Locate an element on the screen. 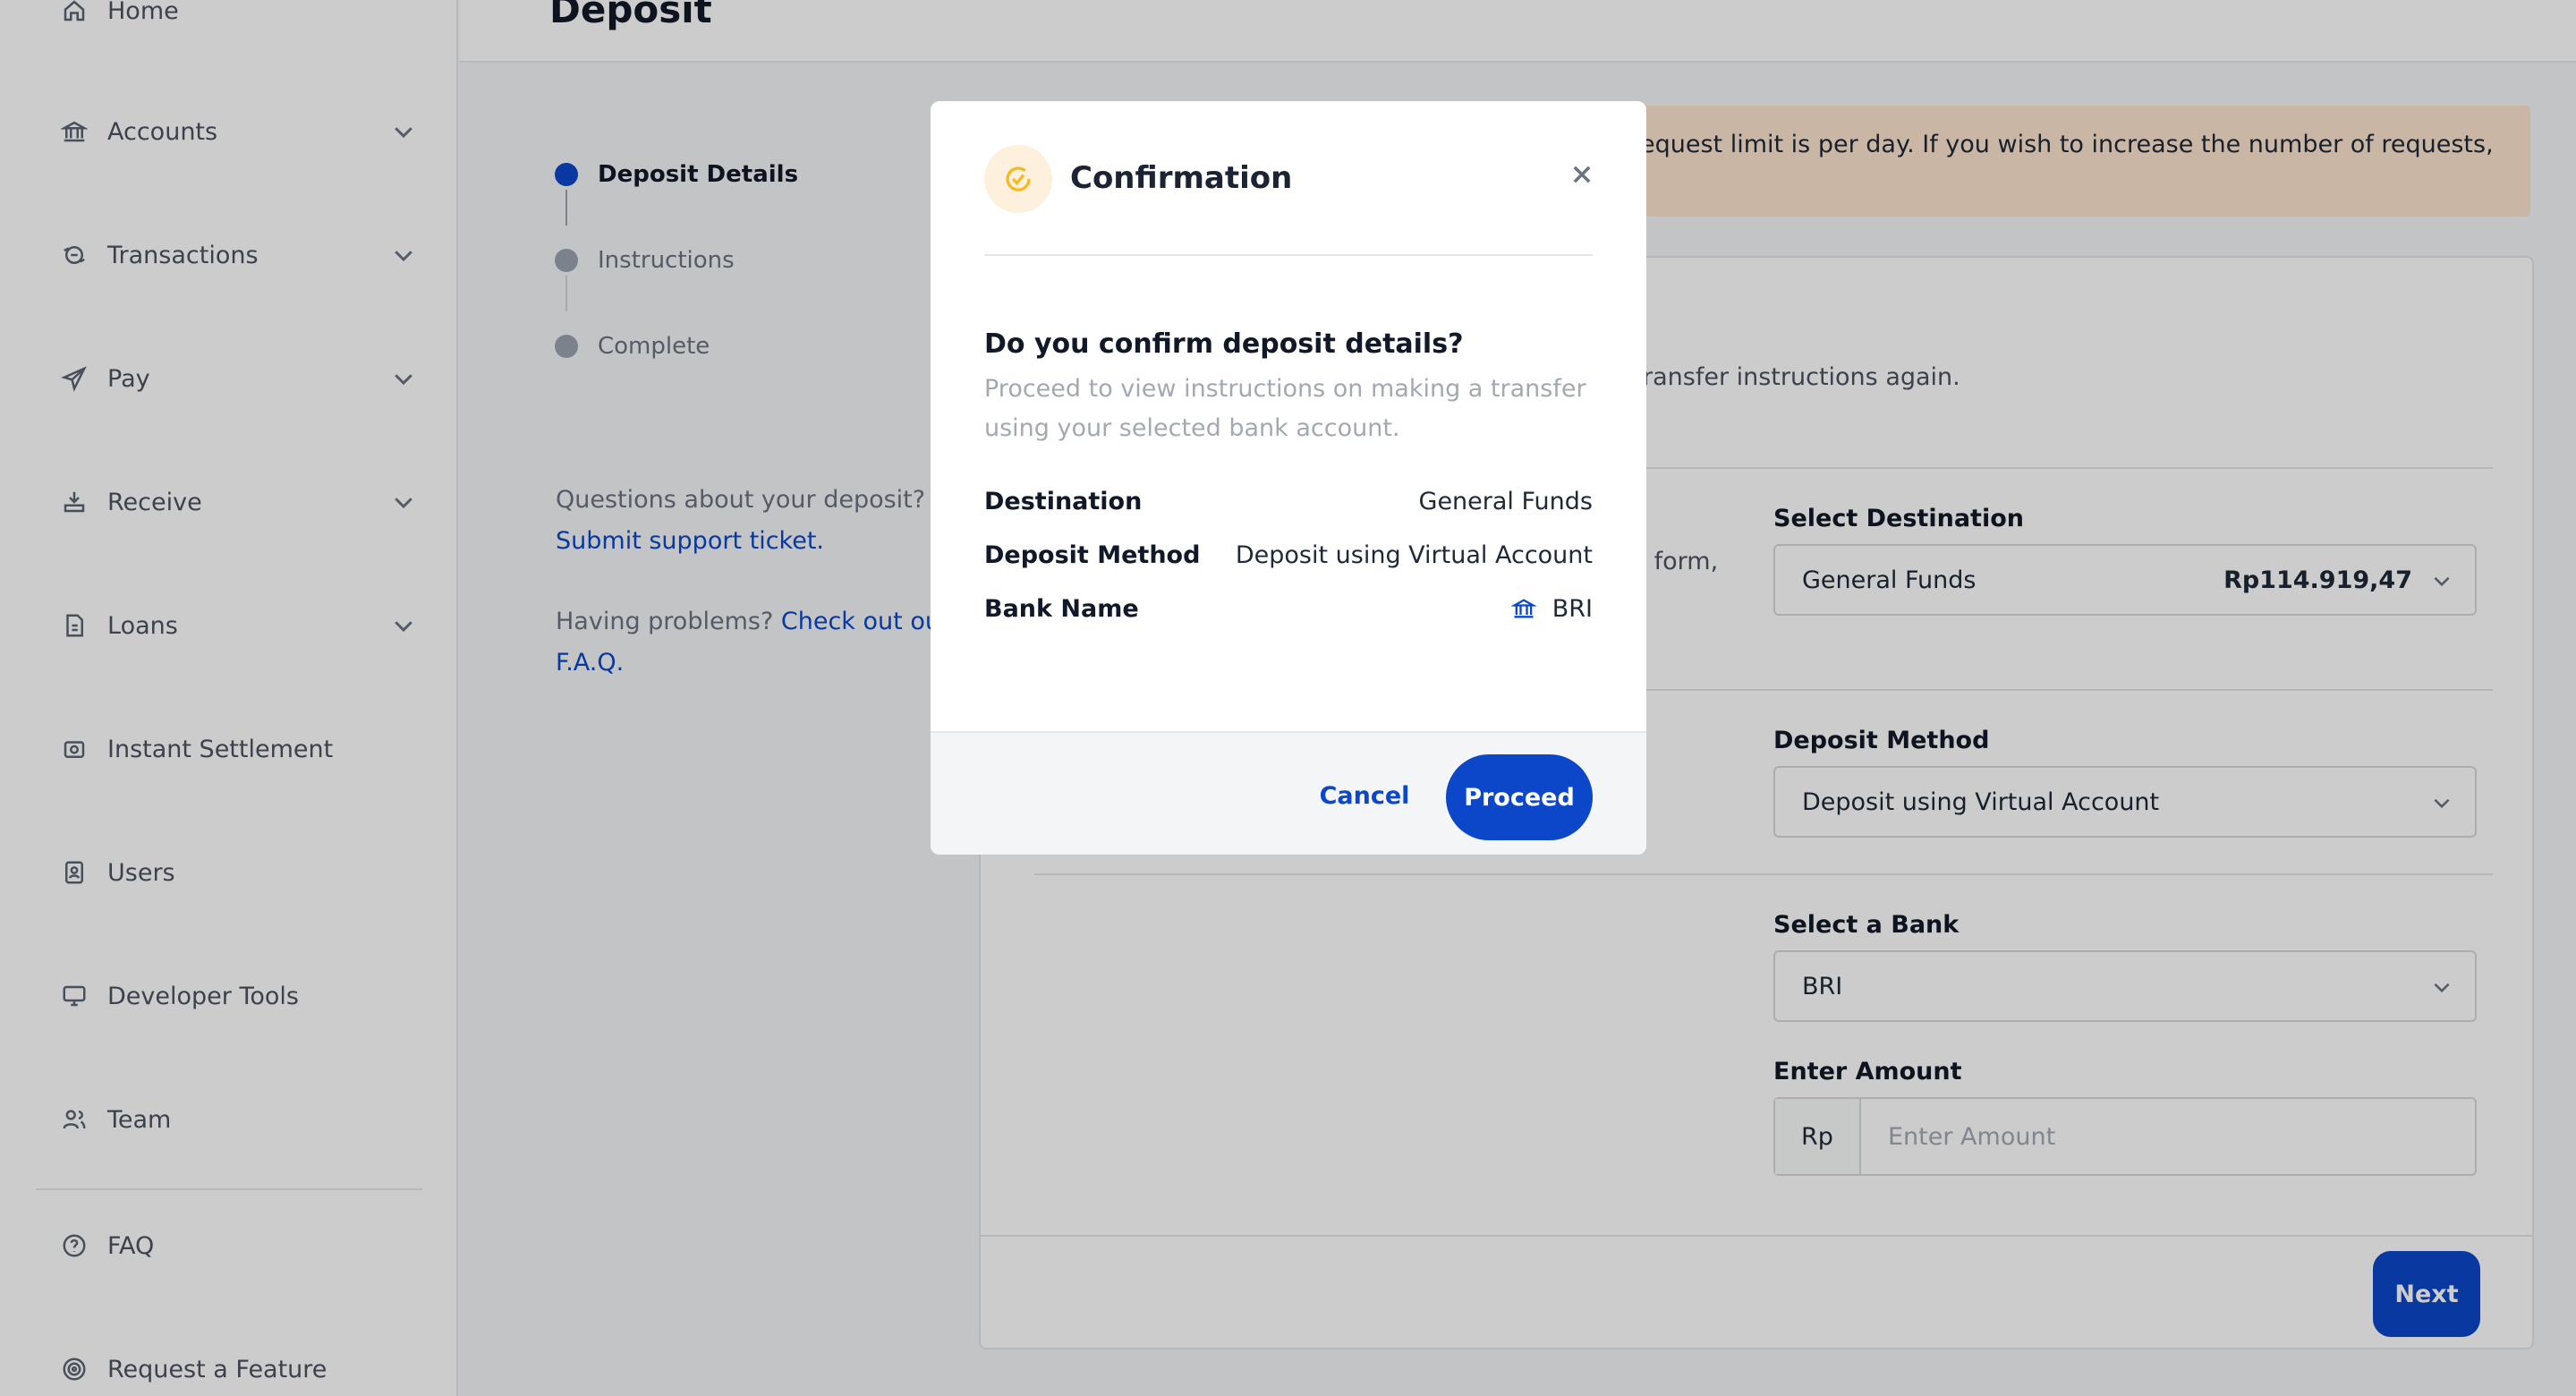 The width and height of the screenshot is (2576, 1396). bank-icon is located at coordinates (1523, 608).